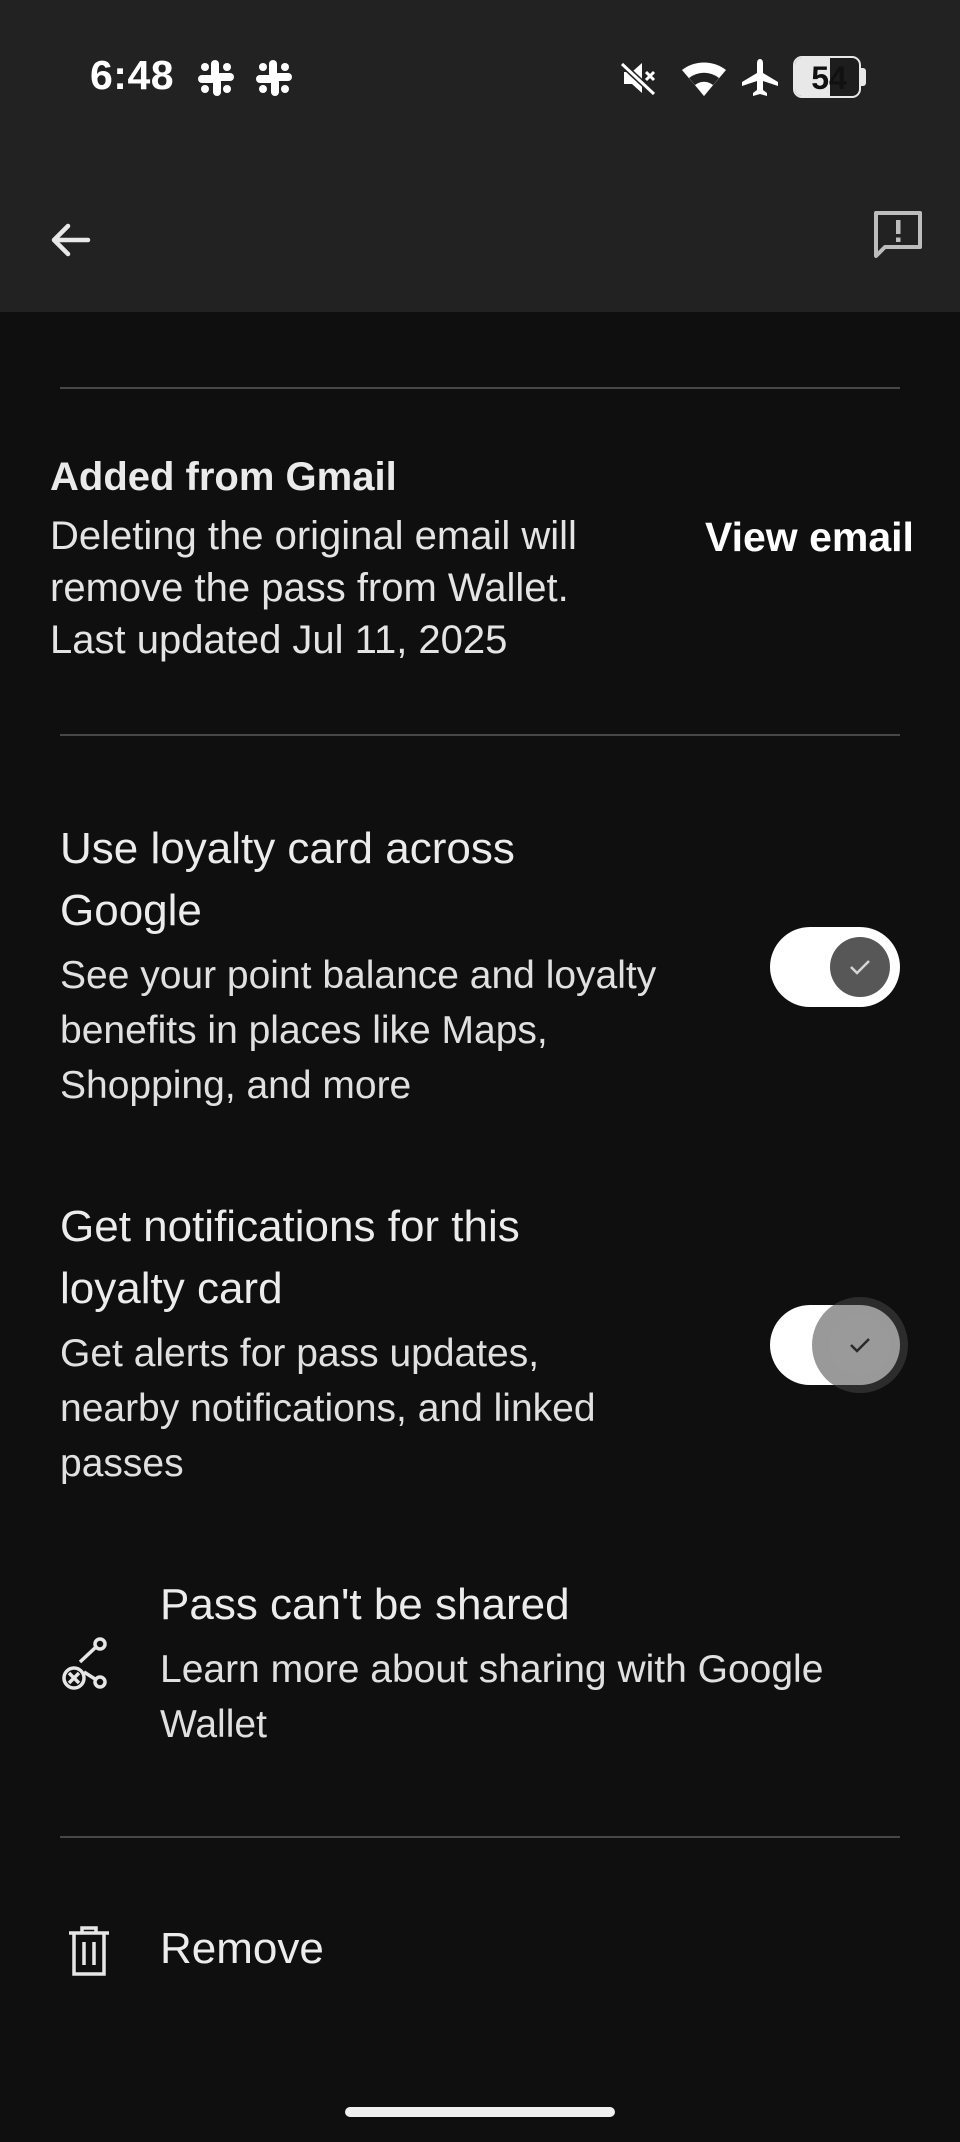  I want to click on airplane-icon, so click(760, 77).